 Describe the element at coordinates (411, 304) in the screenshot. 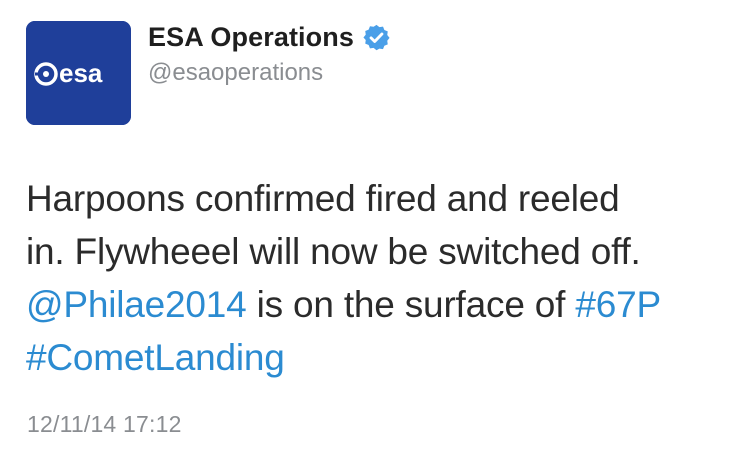

I see `tweet-text-fragment: is on the surface of` at that location.